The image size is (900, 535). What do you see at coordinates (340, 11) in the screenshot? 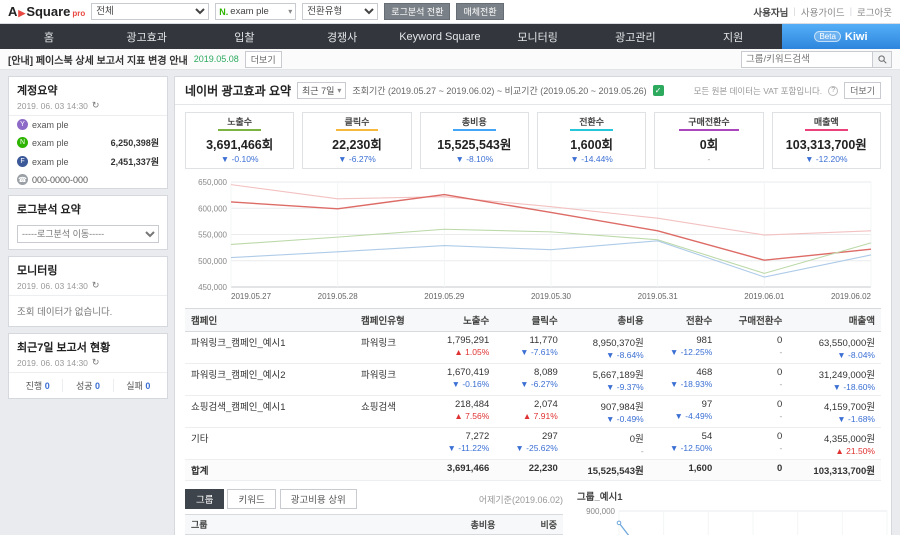
I see `conversion-type-select: 전환유형` at bounding box center [340, 11].